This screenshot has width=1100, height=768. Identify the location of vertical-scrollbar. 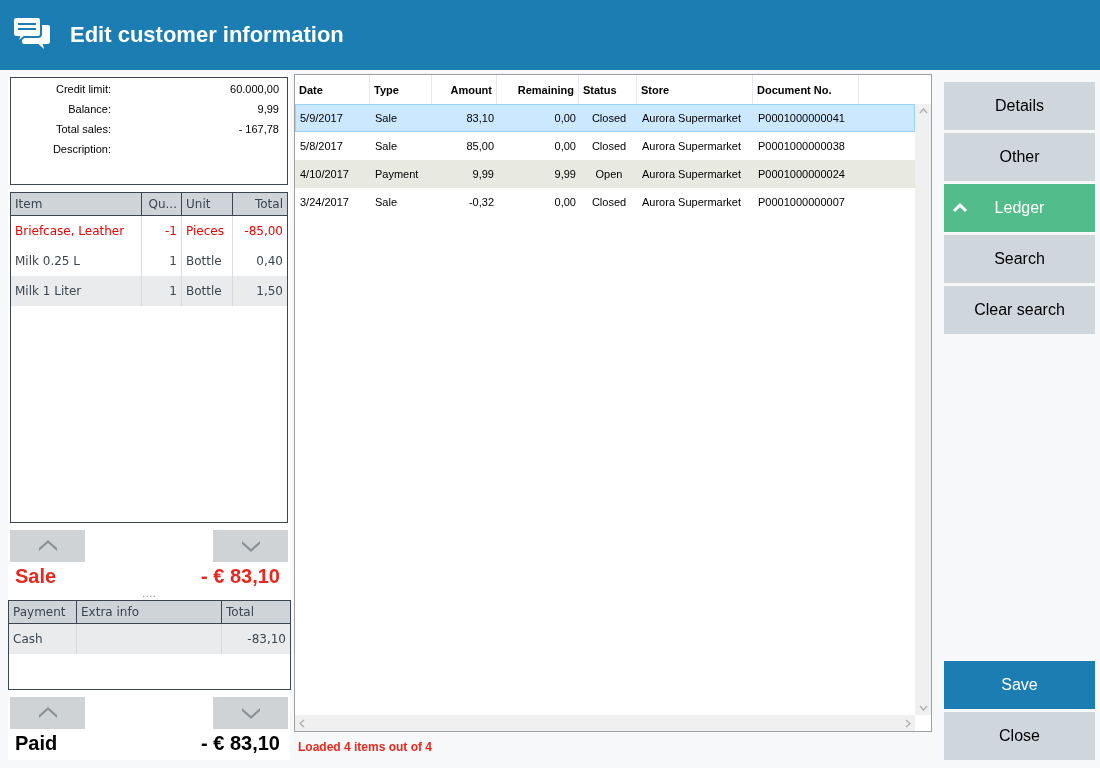
(923, 409).